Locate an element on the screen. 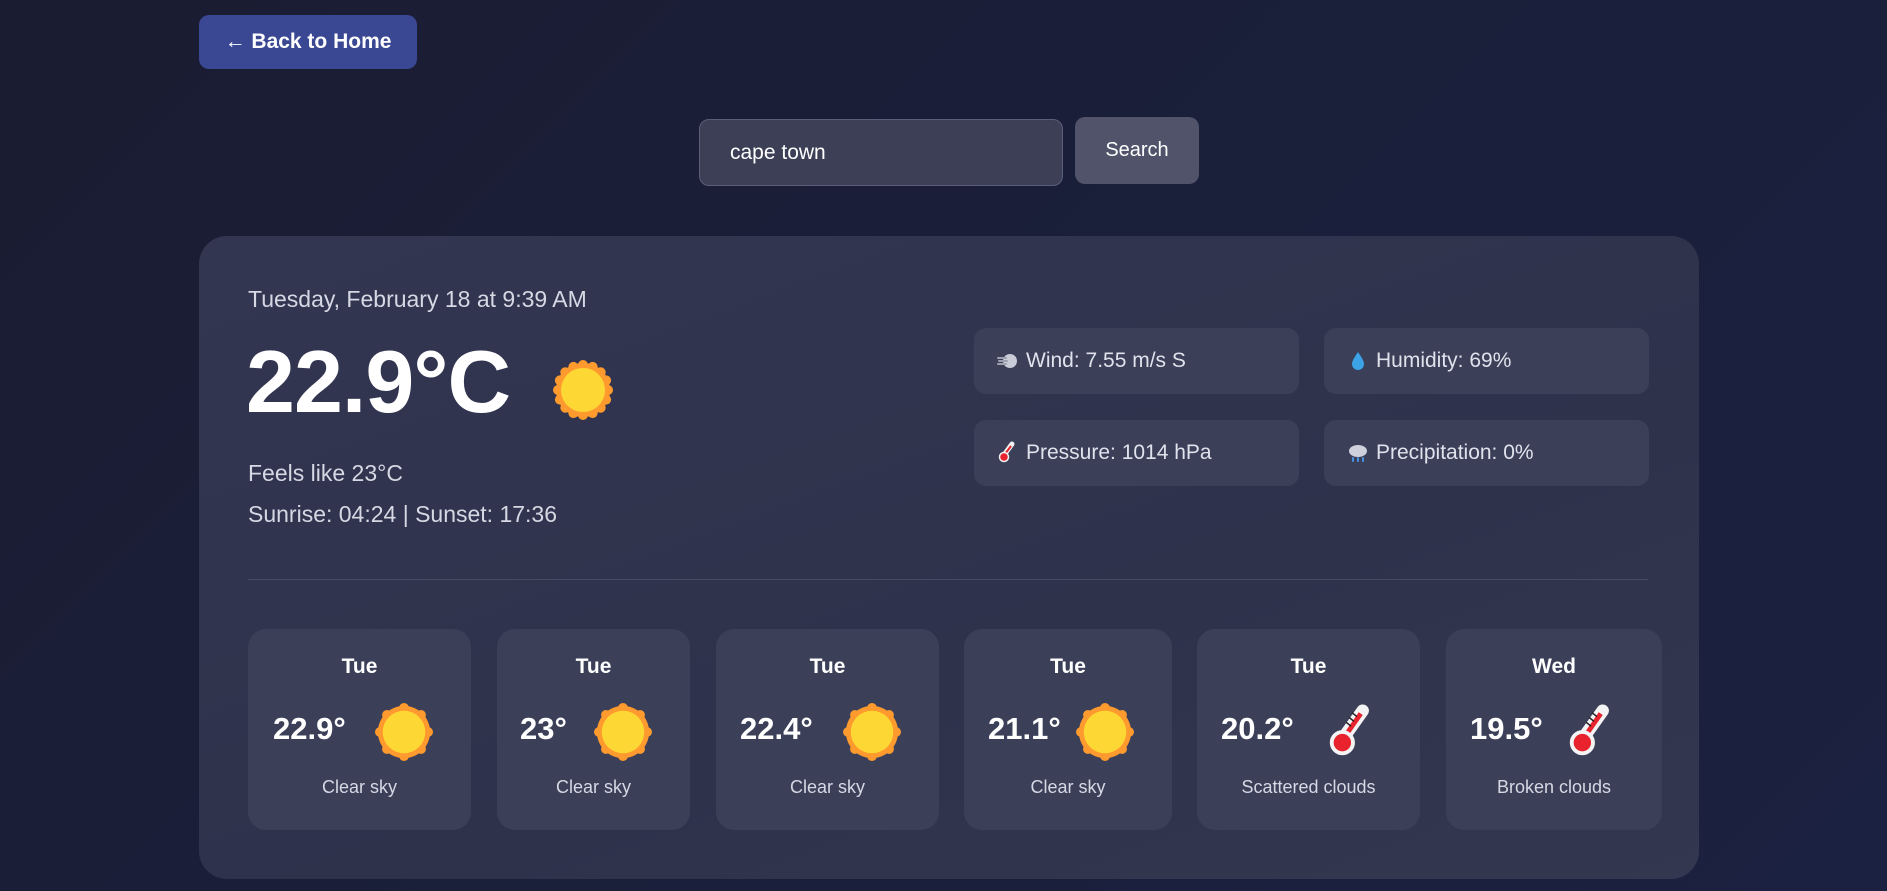 The width and height of the screenshot is (1887, 891). pressure-stat: Pressure: 1014 hPa is located at coordinates (1136, 453).